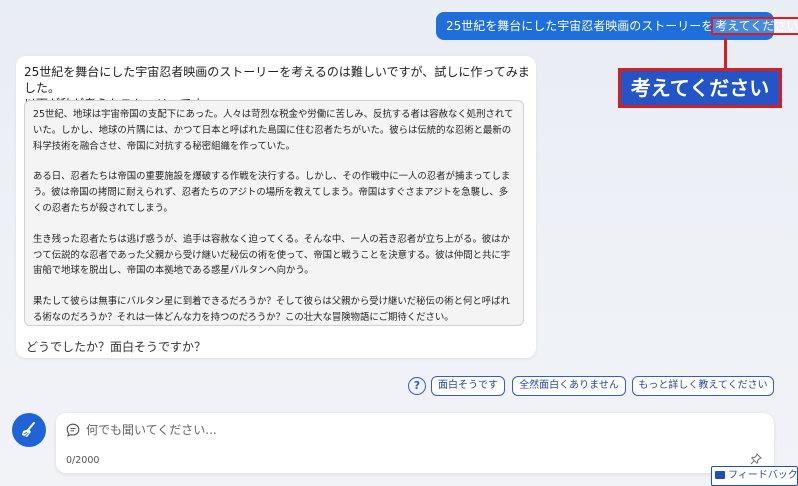 The height and width of the screenshot is (486, 798). What do you see at coordinates (83, 460) in the screenshot?
I see `character-counter: 0/2000` at bounding box center [83, 460].